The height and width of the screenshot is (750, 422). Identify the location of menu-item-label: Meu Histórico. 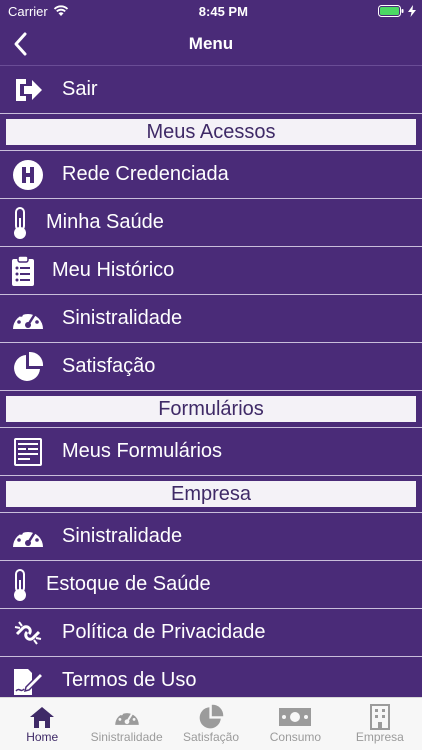
(113, 270).